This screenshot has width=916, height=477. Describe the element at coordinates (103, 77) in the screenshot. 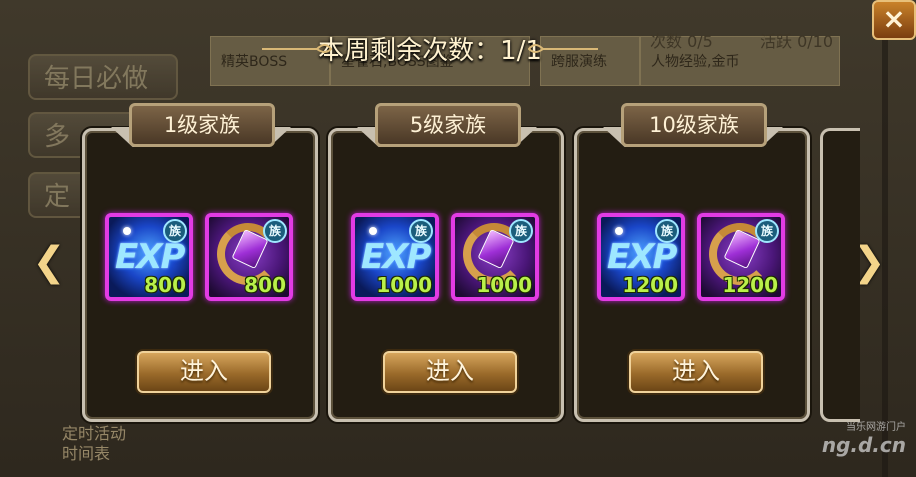

I see `bg-side-button-daily: 每日必做` at that location.